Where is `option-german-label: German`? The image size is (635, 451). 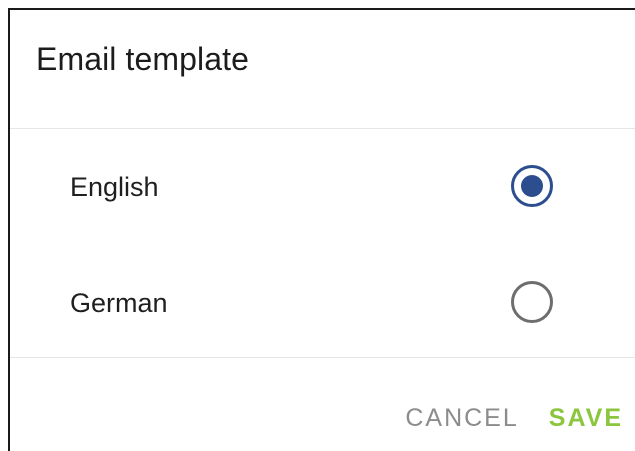 option-german-label: German is located at coordinates (119, 303).